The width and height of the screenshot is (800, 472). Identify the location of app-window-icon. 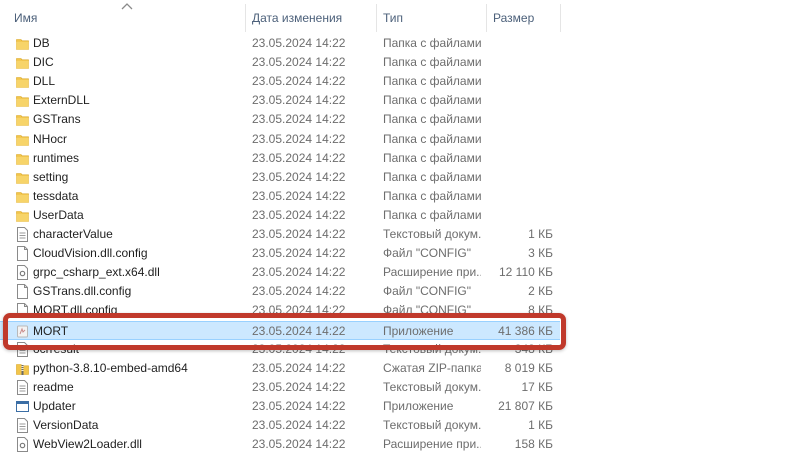
(22, 406).